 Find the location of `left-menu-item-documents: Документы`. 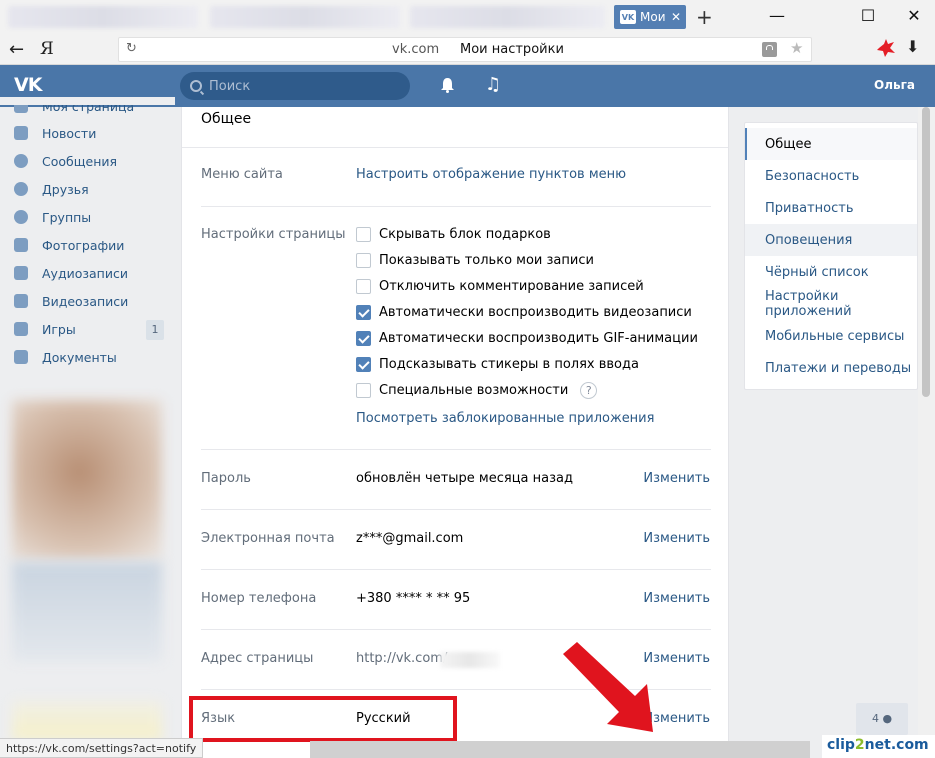

left-menu-item-documents: Документы is located at coordinates (89, 357).